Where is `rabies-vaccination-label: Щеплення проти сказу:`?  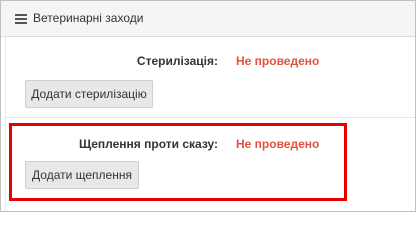 rabies-vaccination-label: Щеплення проти сказу: is located at coordinates (148, 144).